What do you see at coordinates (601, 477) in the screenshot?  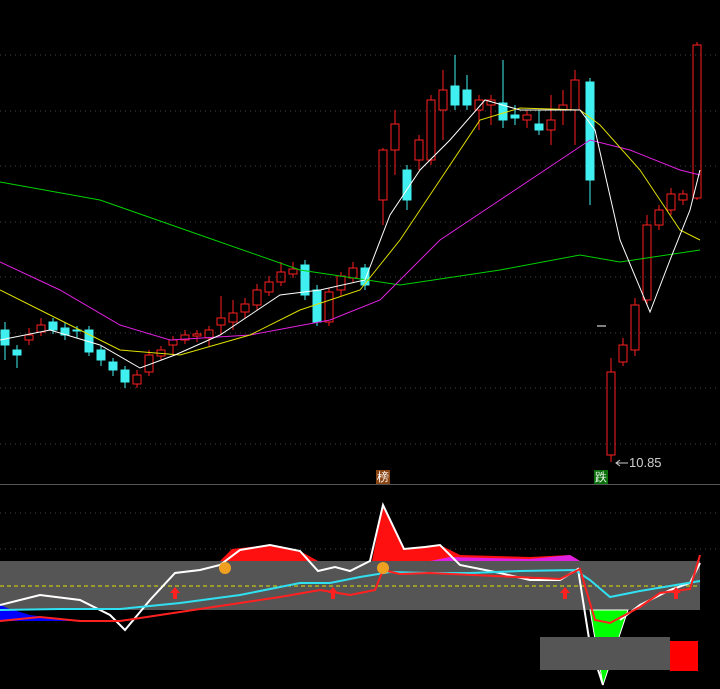 I see `signal-tag: 跌` at bounding box center [601, 477].